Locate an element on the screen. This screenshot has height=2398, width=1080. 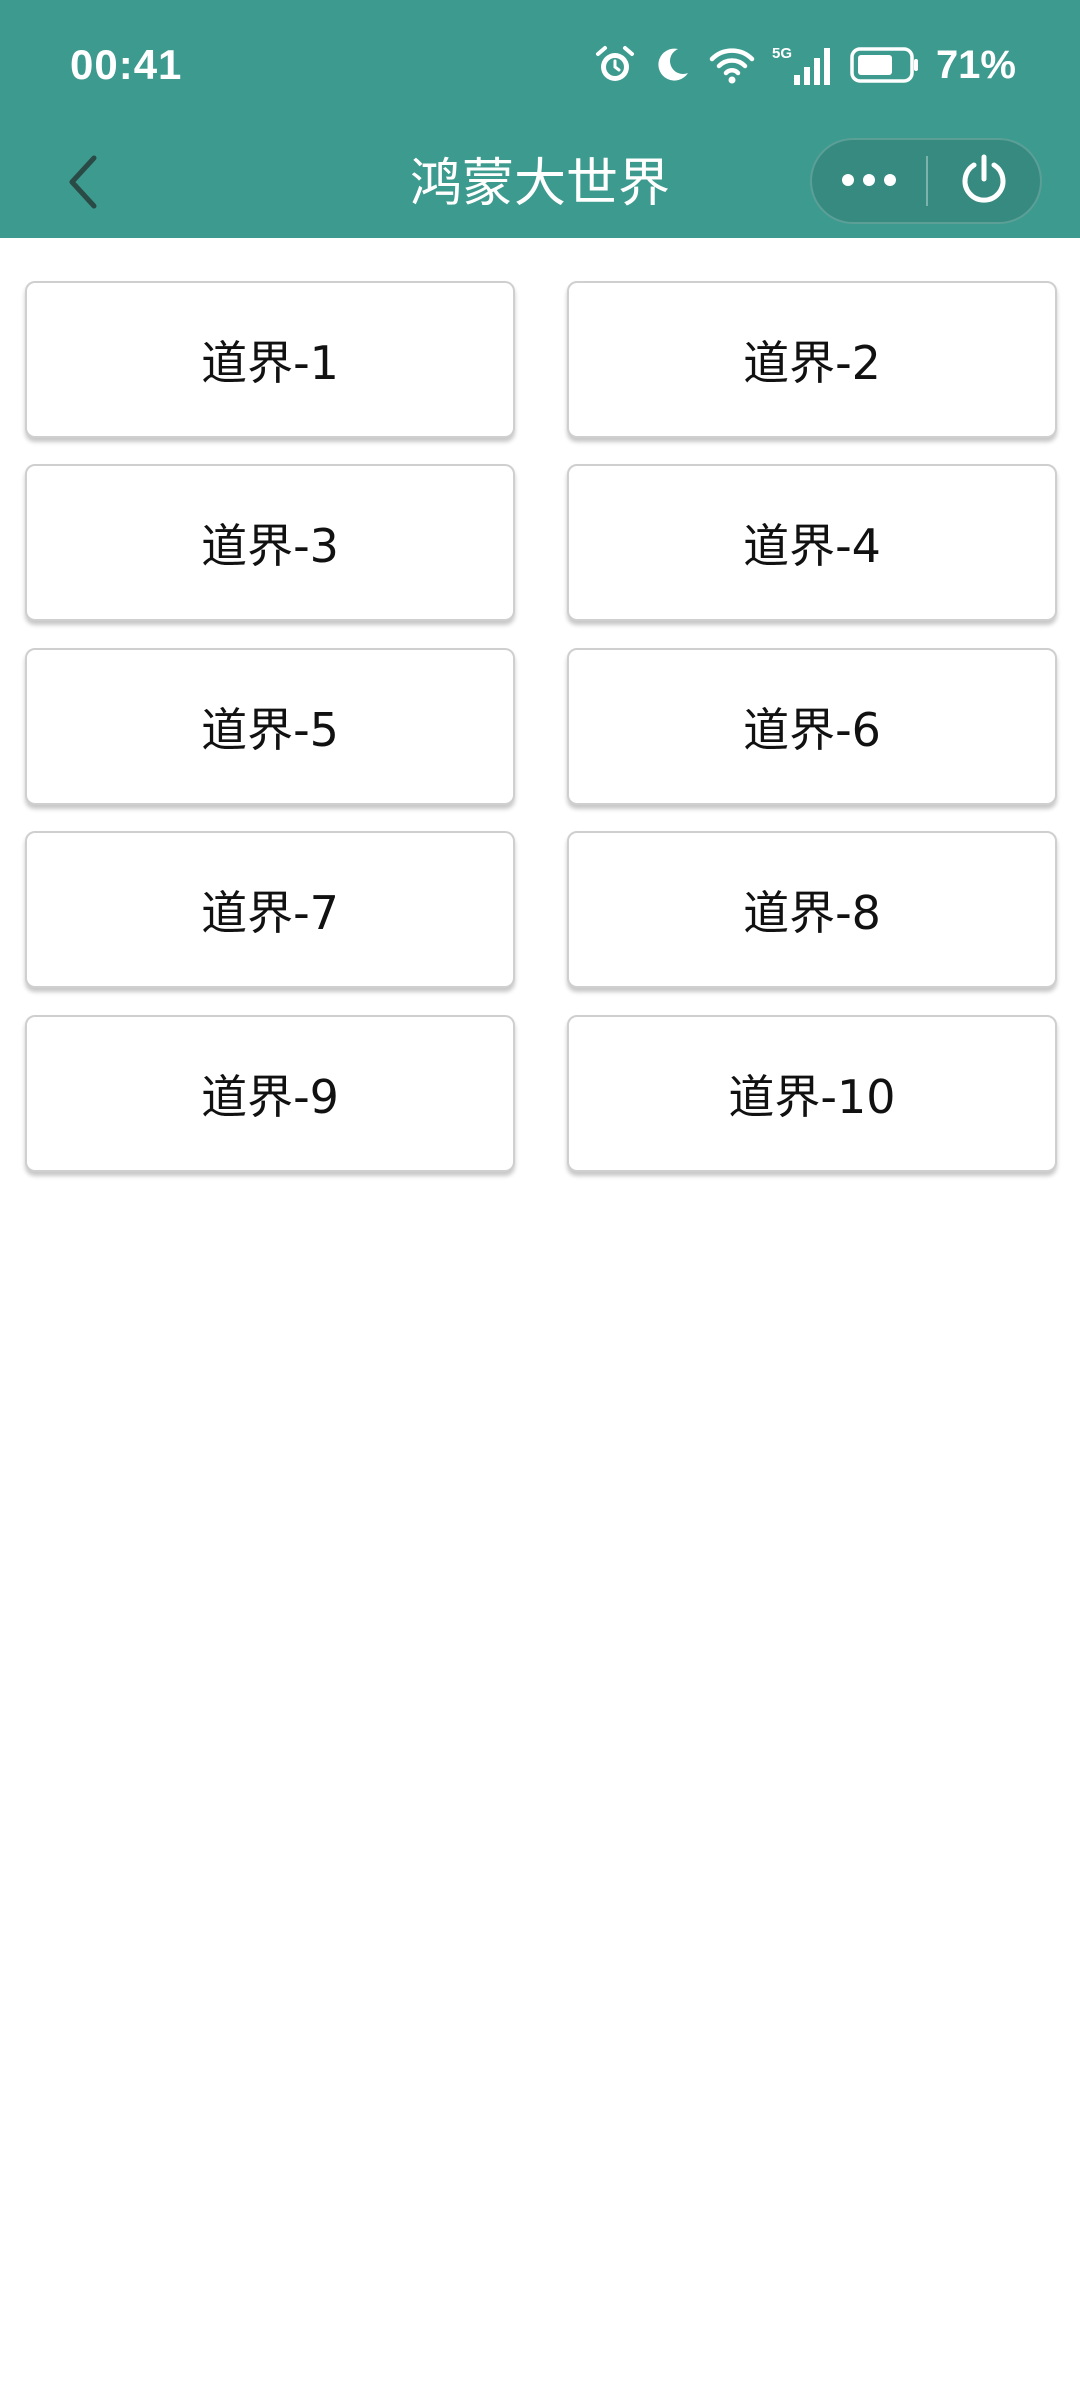
realm-button-2: 道界-2 is located at coordinates (812, 359).